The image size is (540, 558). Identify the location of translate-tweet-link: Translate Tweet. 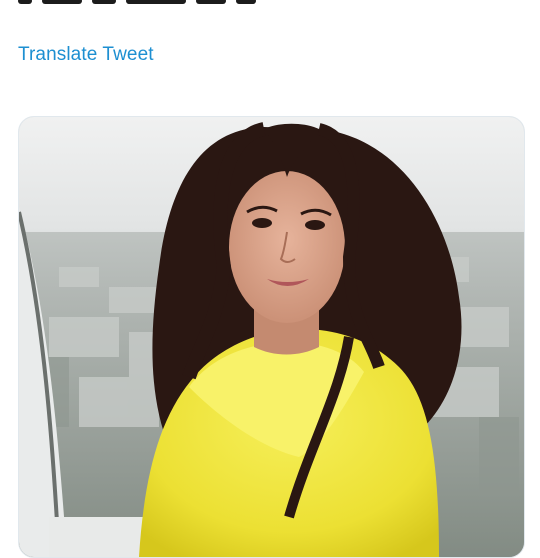
(86, 55).